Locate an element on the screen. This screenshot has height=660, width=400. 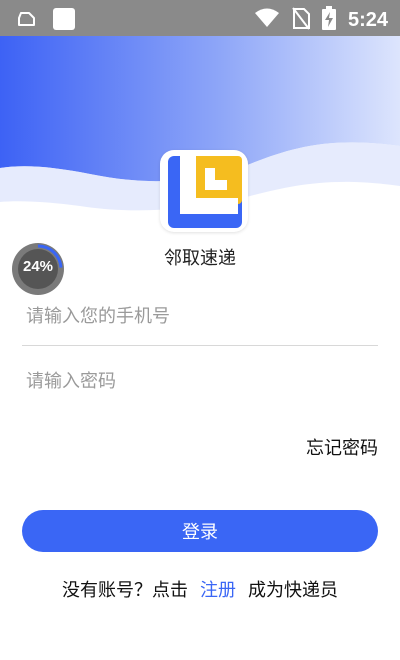
password-input is located at coordinates (200, 381).